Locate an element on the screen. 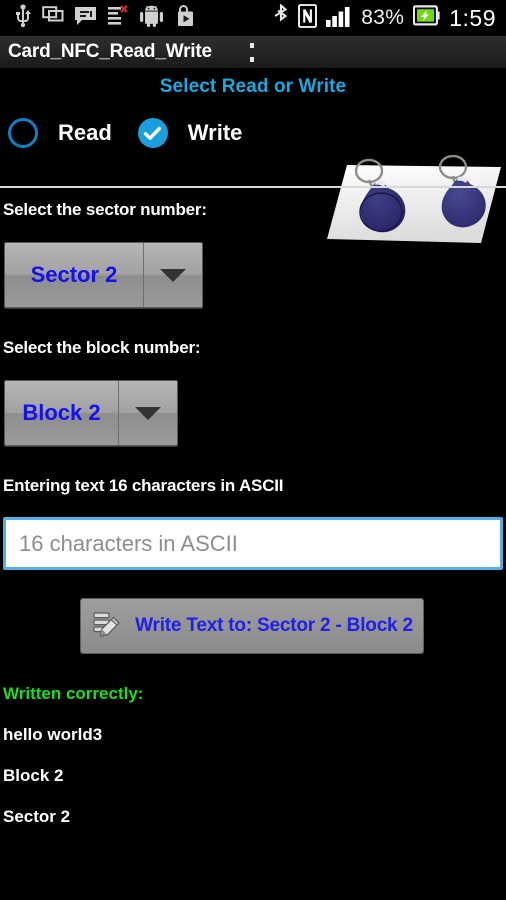  battery-charging-icon is located at coordinates (426, 18).